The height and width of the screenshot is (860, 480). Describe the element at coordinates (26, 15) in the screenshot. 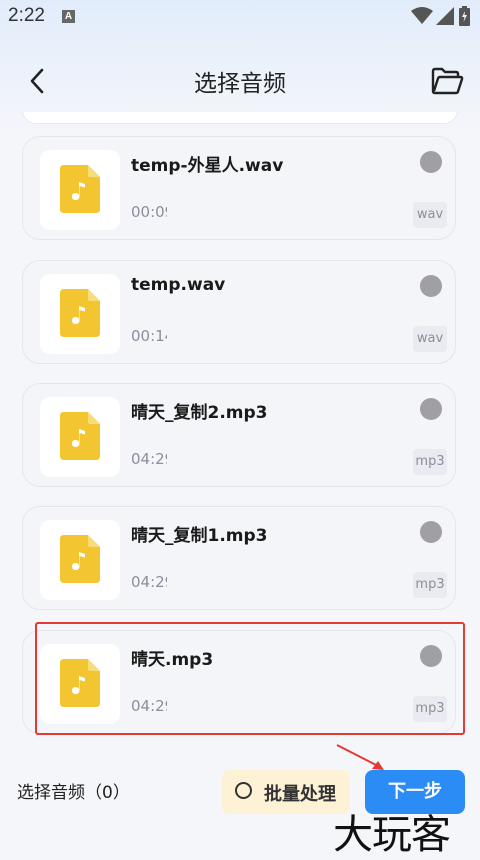

I see `status-time: 2:22` at that location.